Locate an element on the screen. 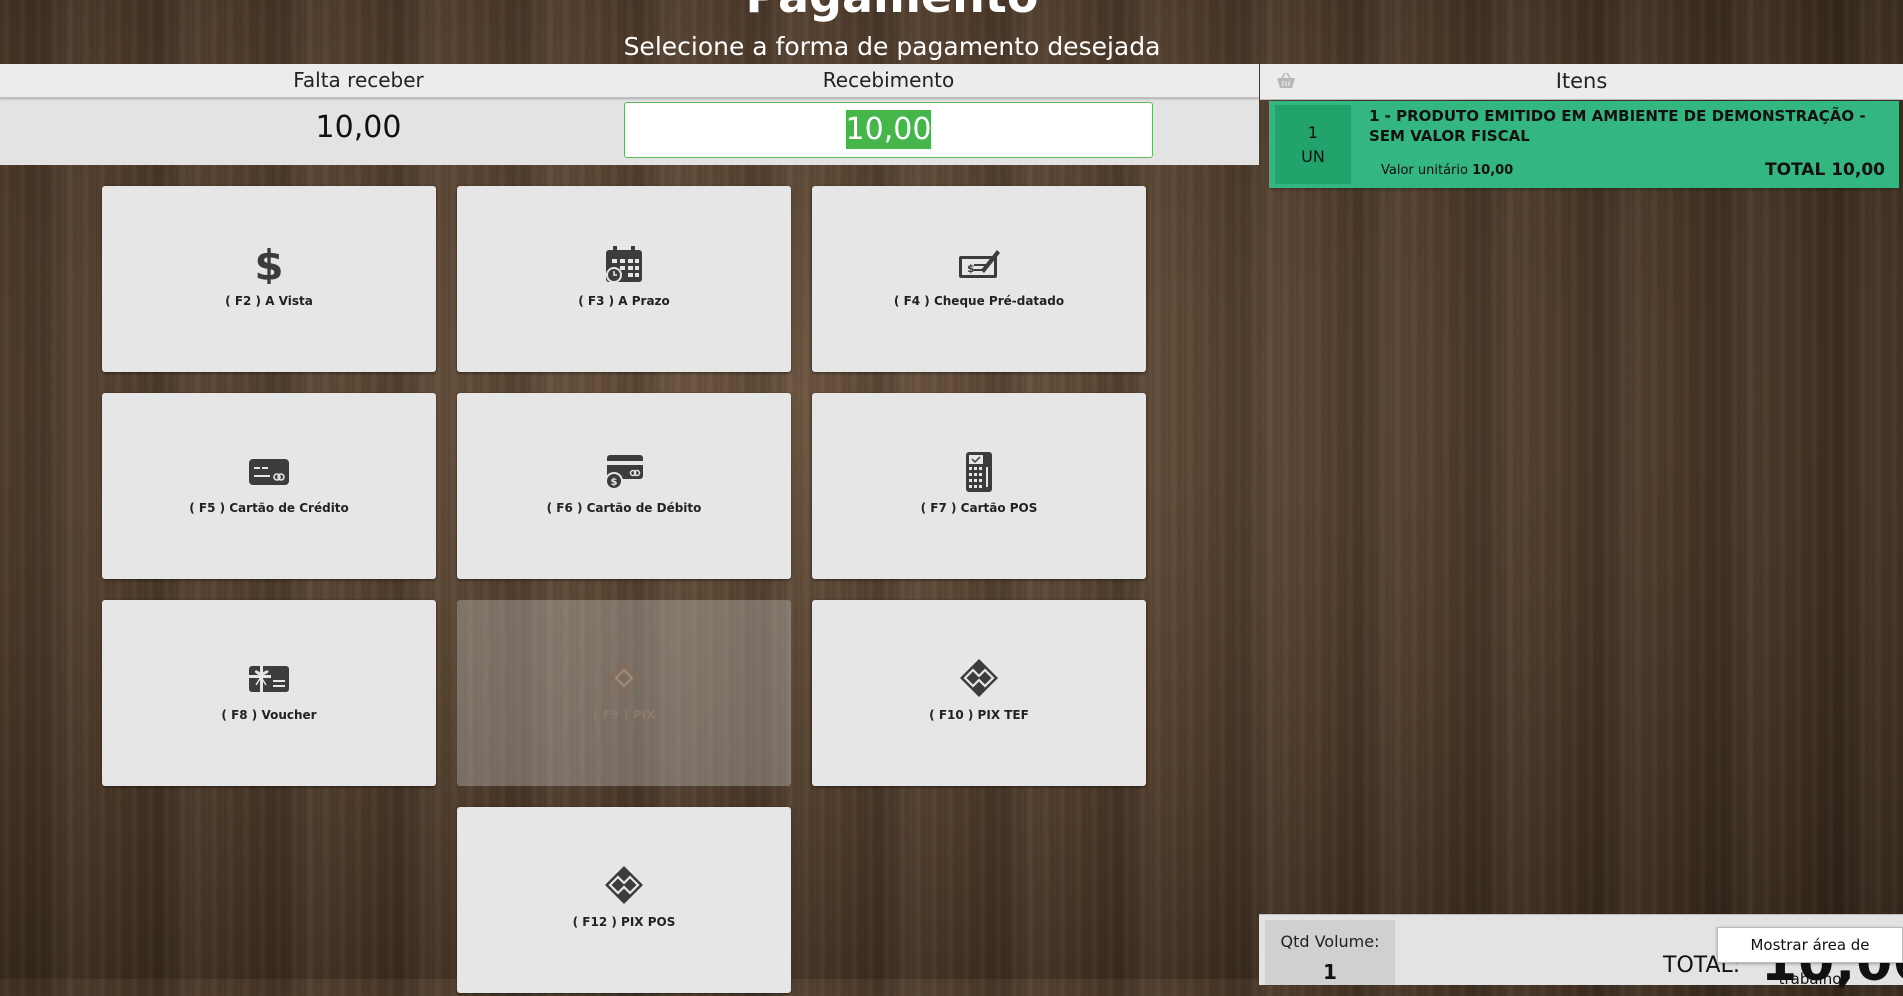 This screenshot has height=996, width=1903. pay-pix-pos-button: ( F12 ) PIX POS is located at coordinates (624, 900).